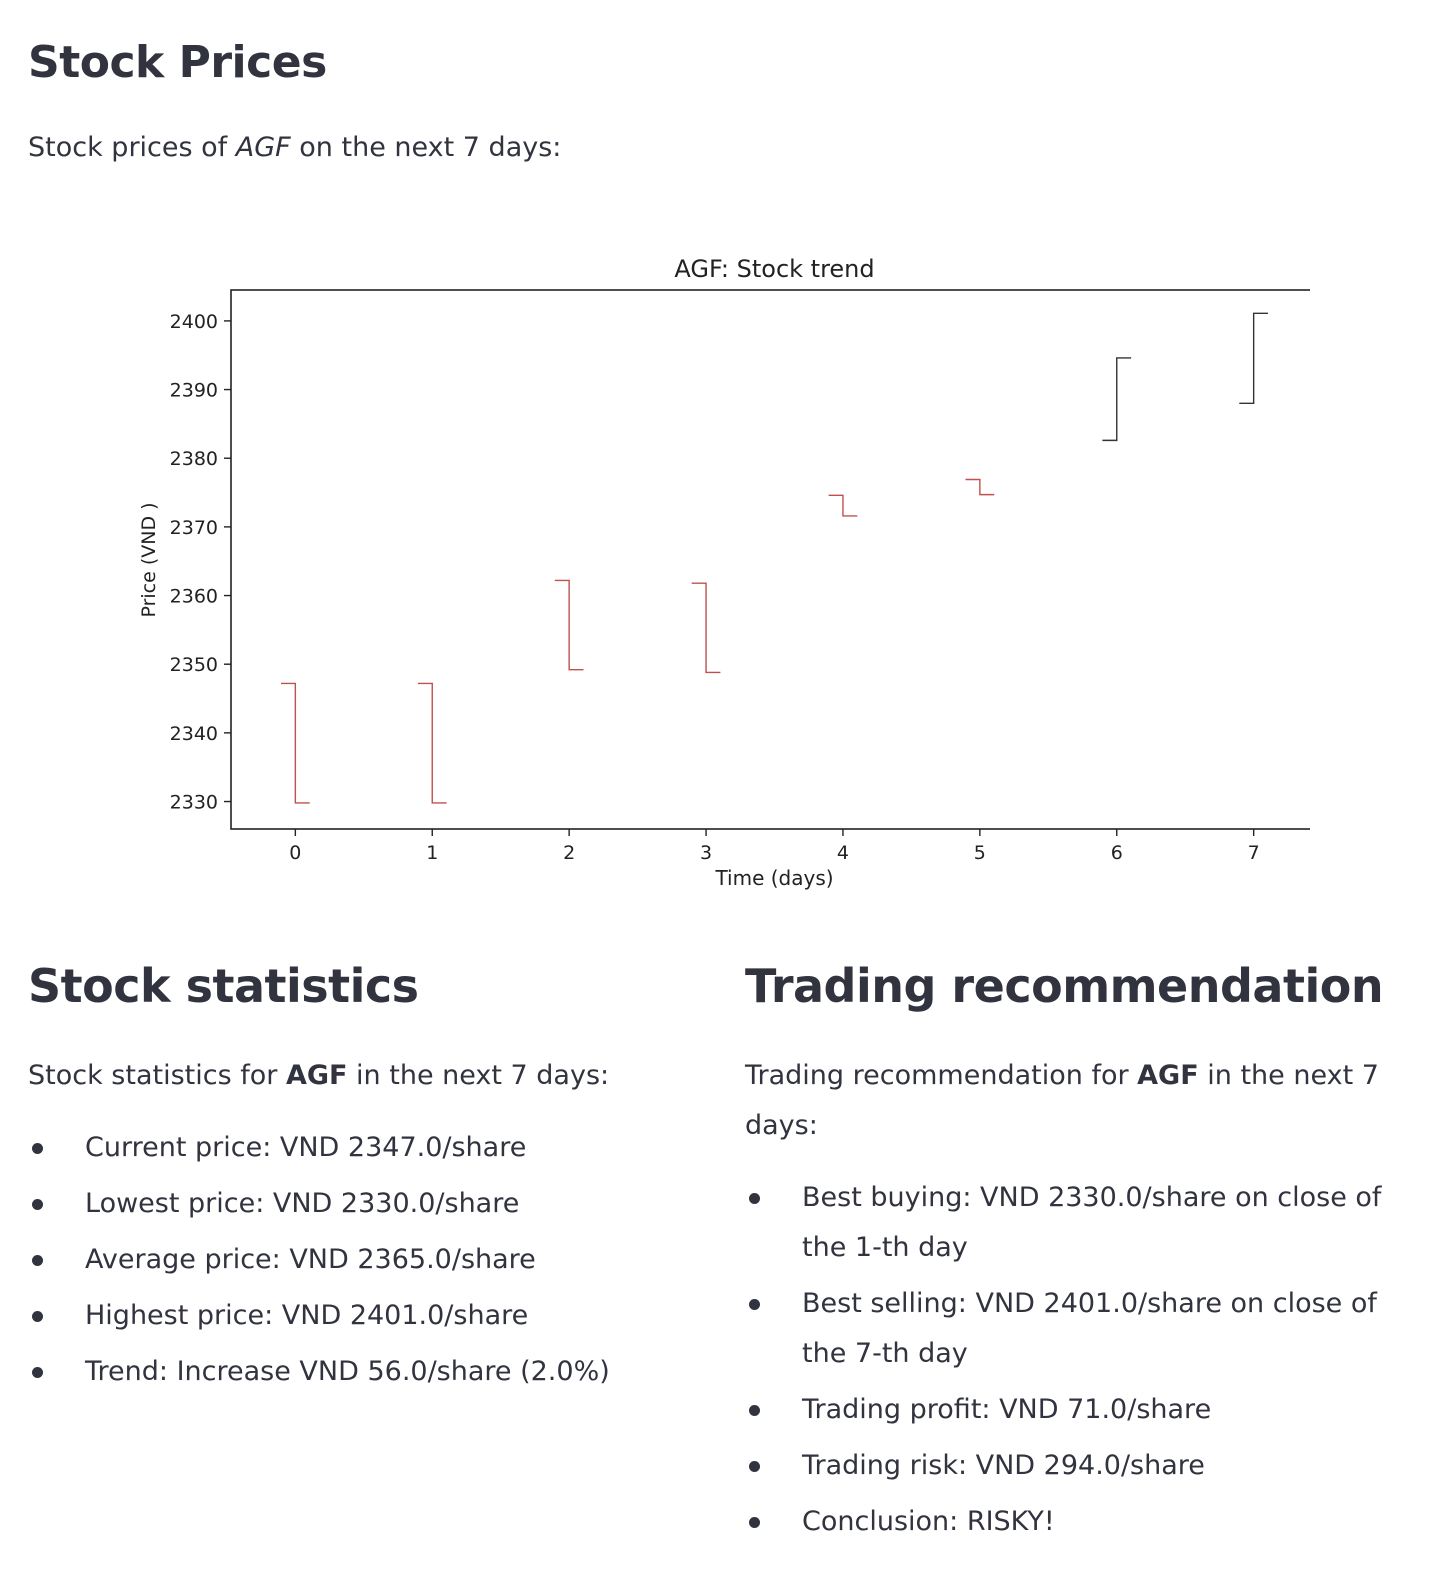 The width and height of the screenshot is (1452, 1574). I want to click on list-item: Trading profit: VND 71.0/share, so click(1085, 1410).